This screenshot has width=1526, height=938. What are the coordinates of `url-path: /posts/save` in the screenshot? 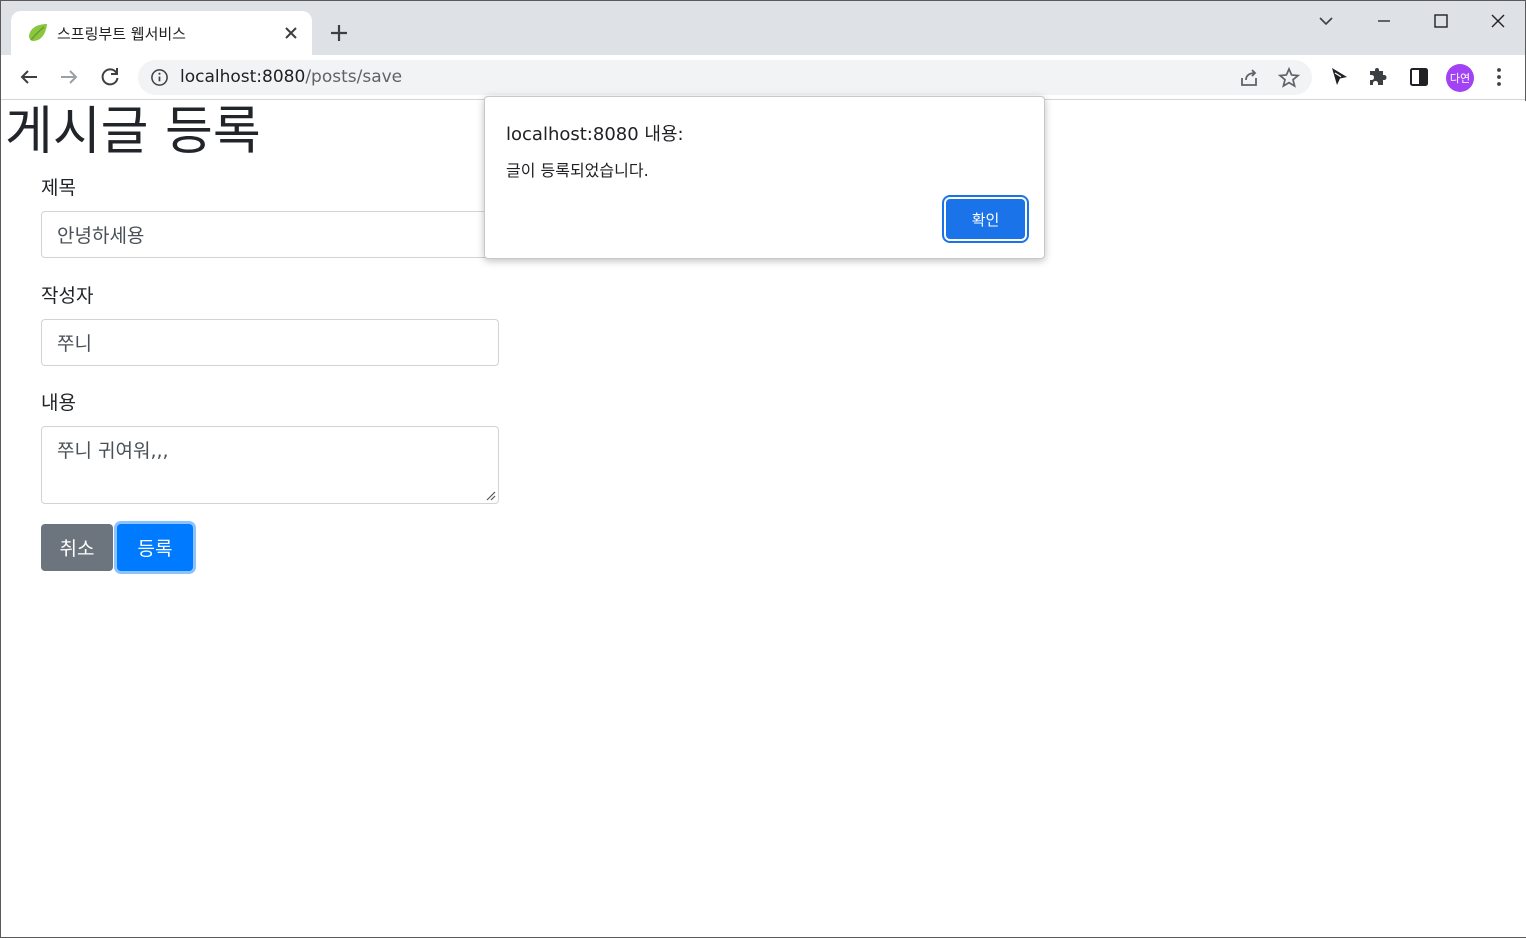 It's located at (354, 77).